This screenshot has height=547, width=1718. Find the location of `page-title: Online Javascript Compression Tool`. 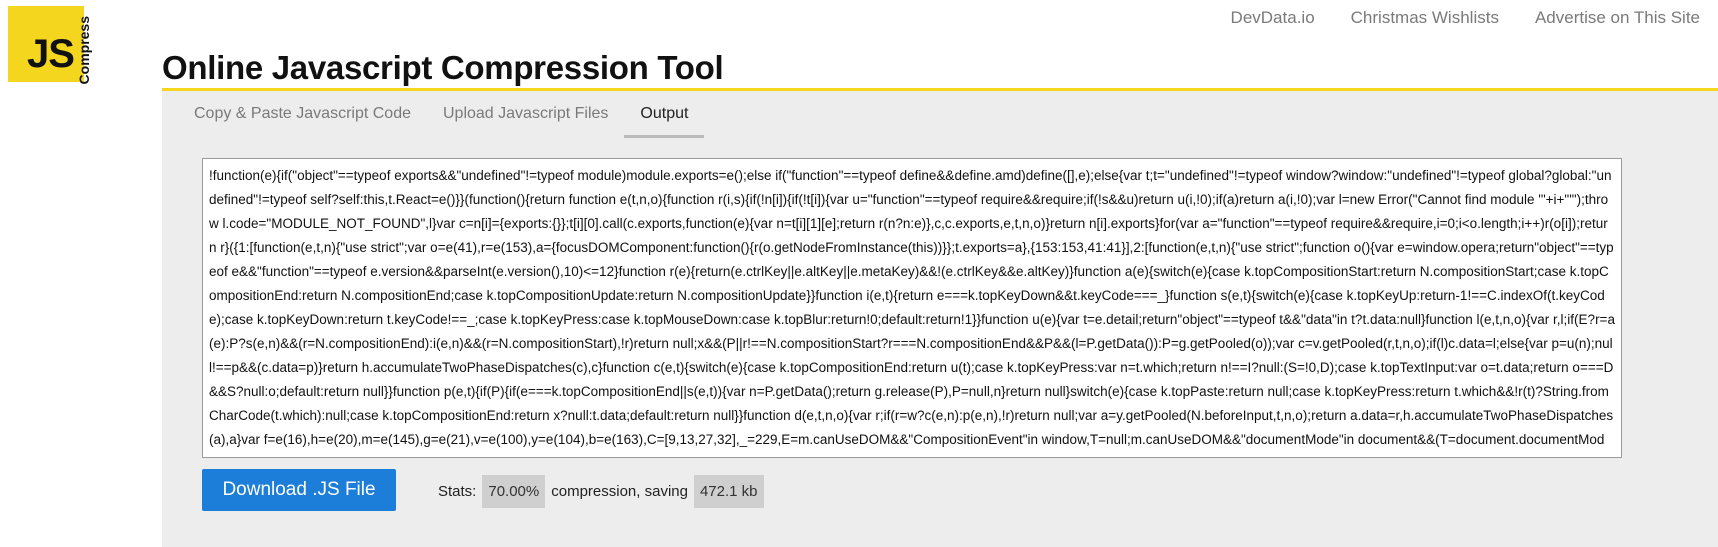

page-title: Online Javascript Compression Tool is located at coordinates (443, 67).